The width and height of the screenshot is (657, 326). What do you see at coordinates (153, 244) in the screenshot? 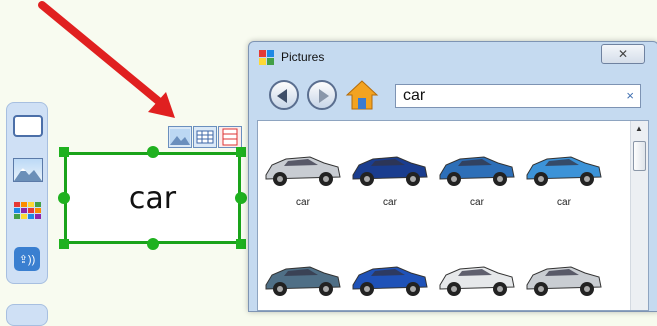
I see `resize-handle-bottom` at bounding box center [153, 244].